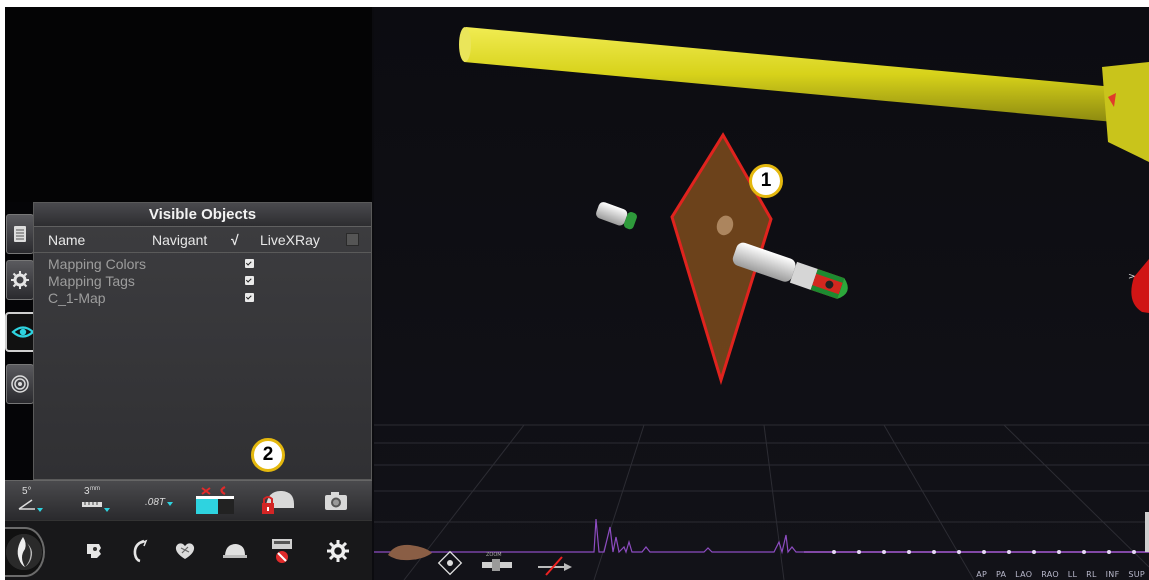 This screenshot has width=1149, height=580. Describe the element at coordinates (352, 239) in the screenshot. I see `livexray-checkbox` at that location.